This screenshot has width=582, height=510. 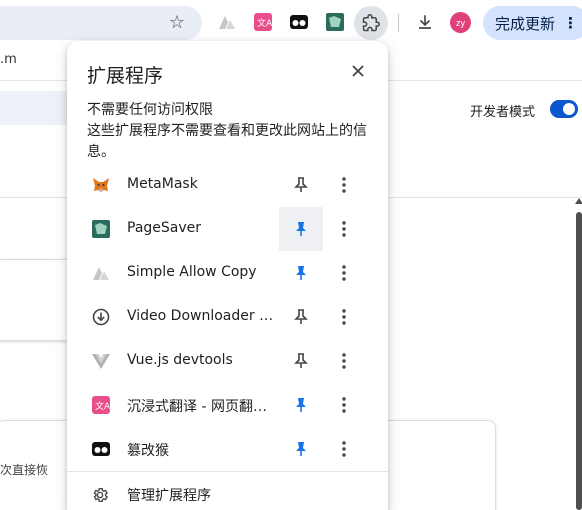 I want to click on extension-name: Simple Allow Copy, so click(x=192, y=272).